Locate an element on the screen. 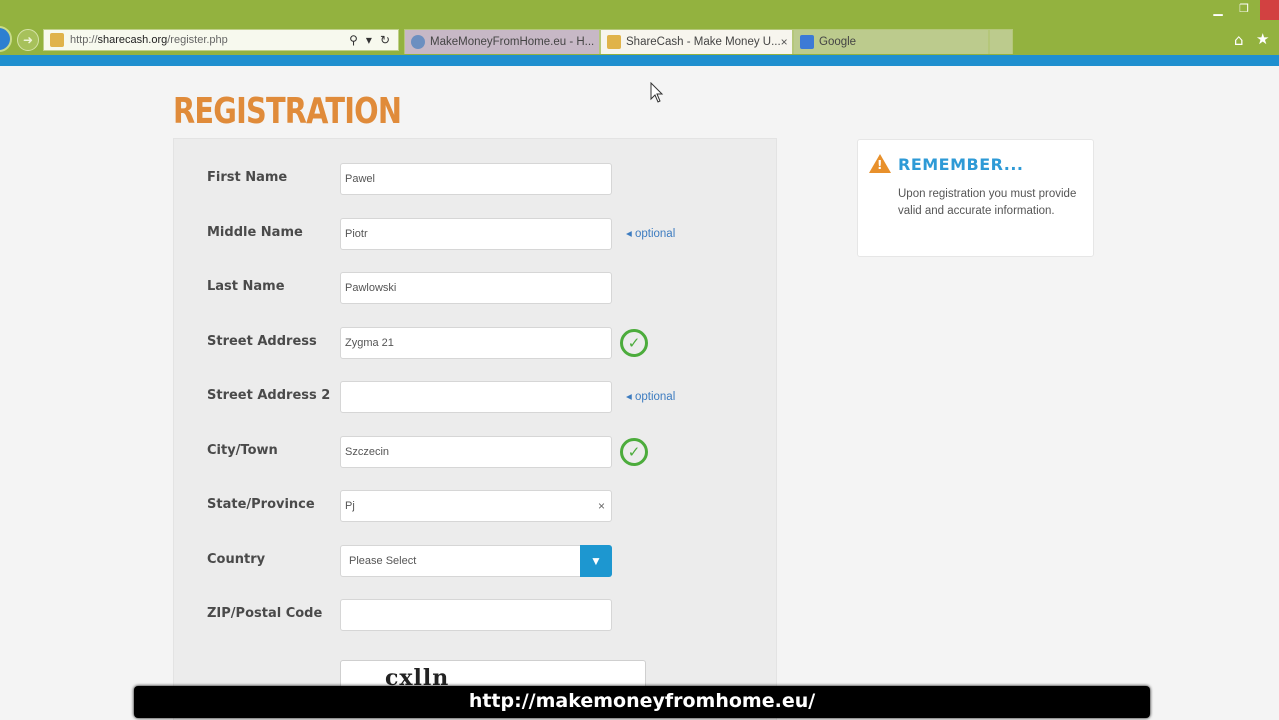 The image size is (1279, 720). country-selected-value: Please Select is located at coordinates (383, 561).